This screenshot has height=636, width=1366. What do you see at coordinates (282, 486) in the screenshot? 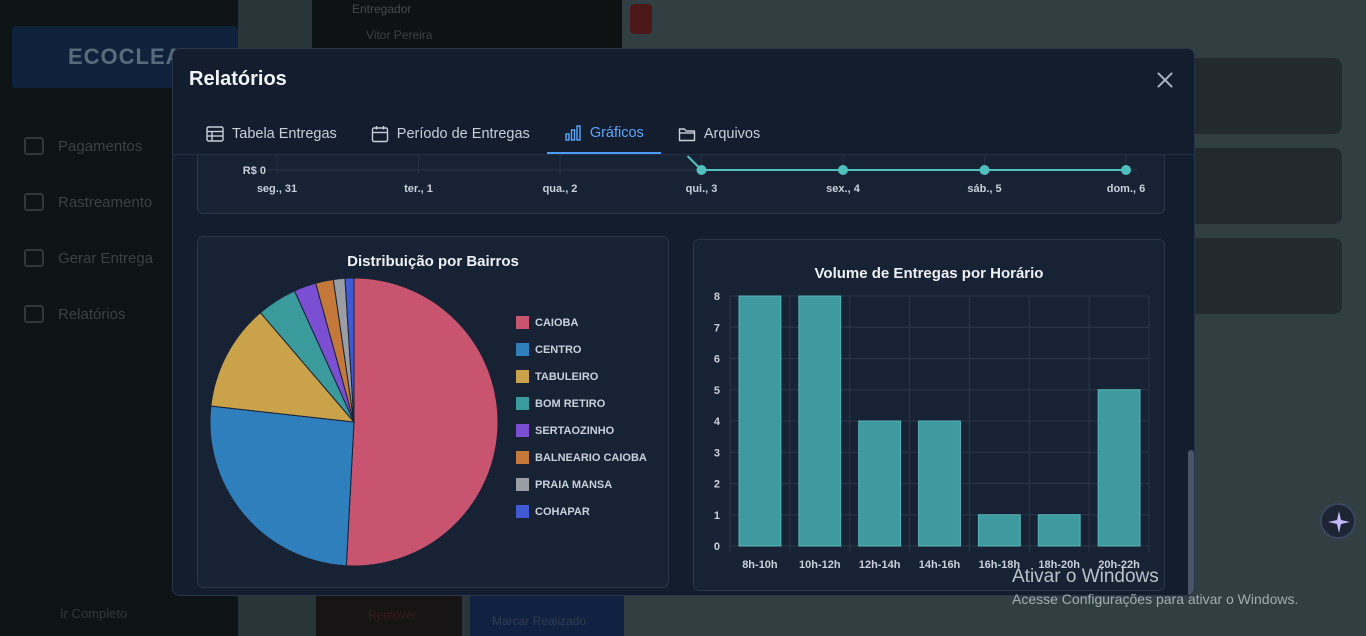
I see `pie-slice-centro` at bounding box center [282, 486].